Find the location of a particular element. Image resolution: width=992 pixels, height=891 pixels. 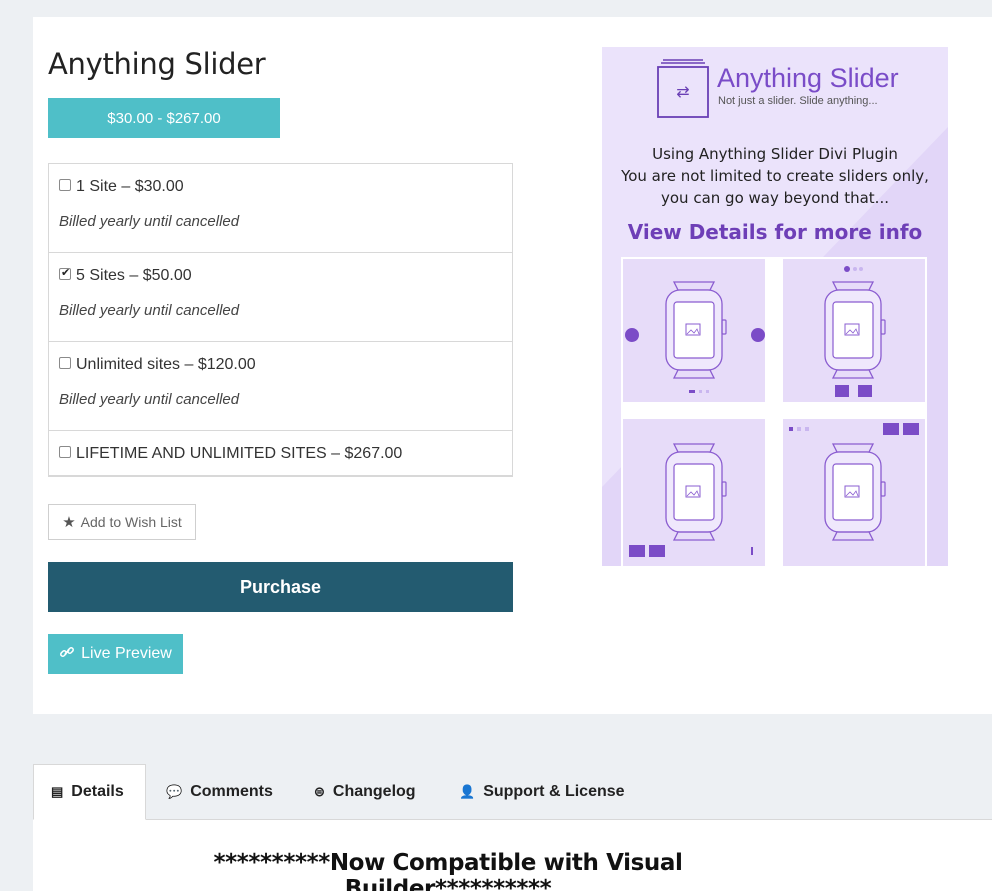

live-preview-label: Live Preview is located at coordinates (126, 653).